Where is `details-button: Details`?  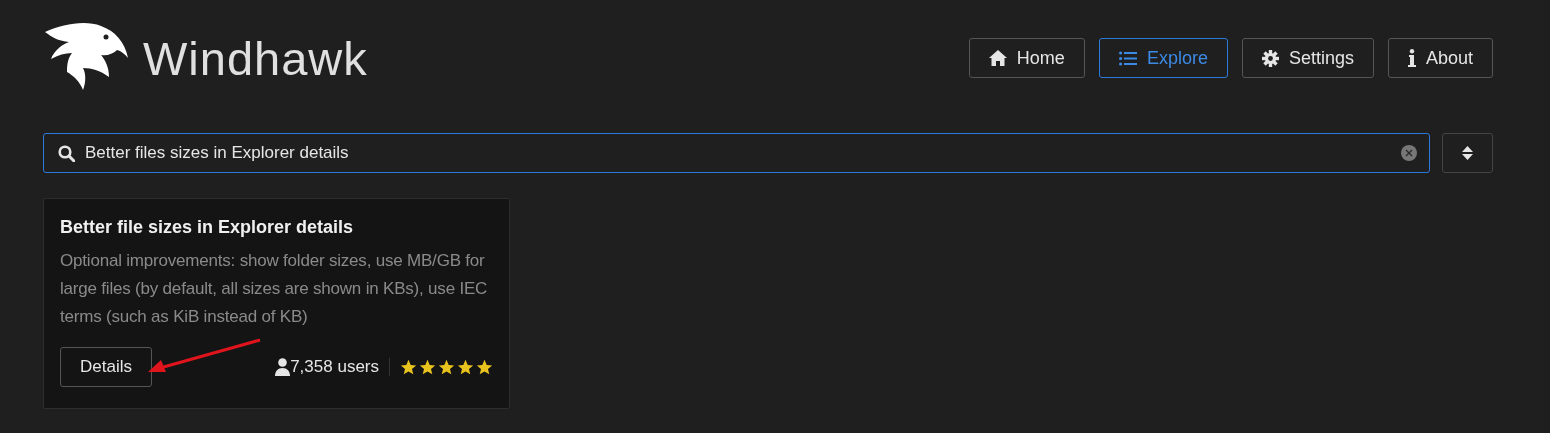 details-button: Details is located at coordinates (106, 367).